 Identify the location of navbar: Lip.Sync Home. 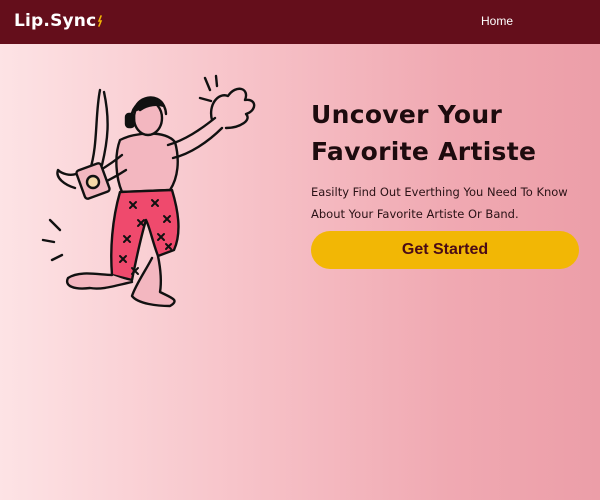
(300, 22).